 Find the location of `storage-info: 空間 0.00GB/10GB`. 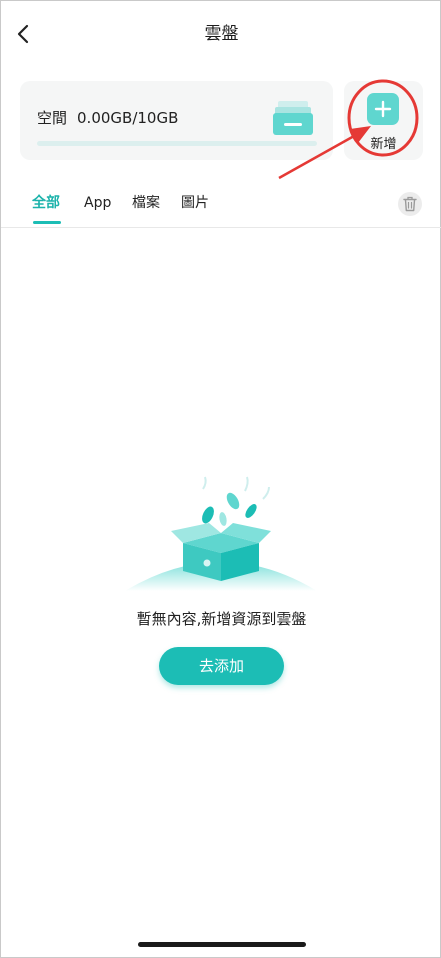

storage-info: 空間 0.00GB/10GB is located at coordinates (107, 118).